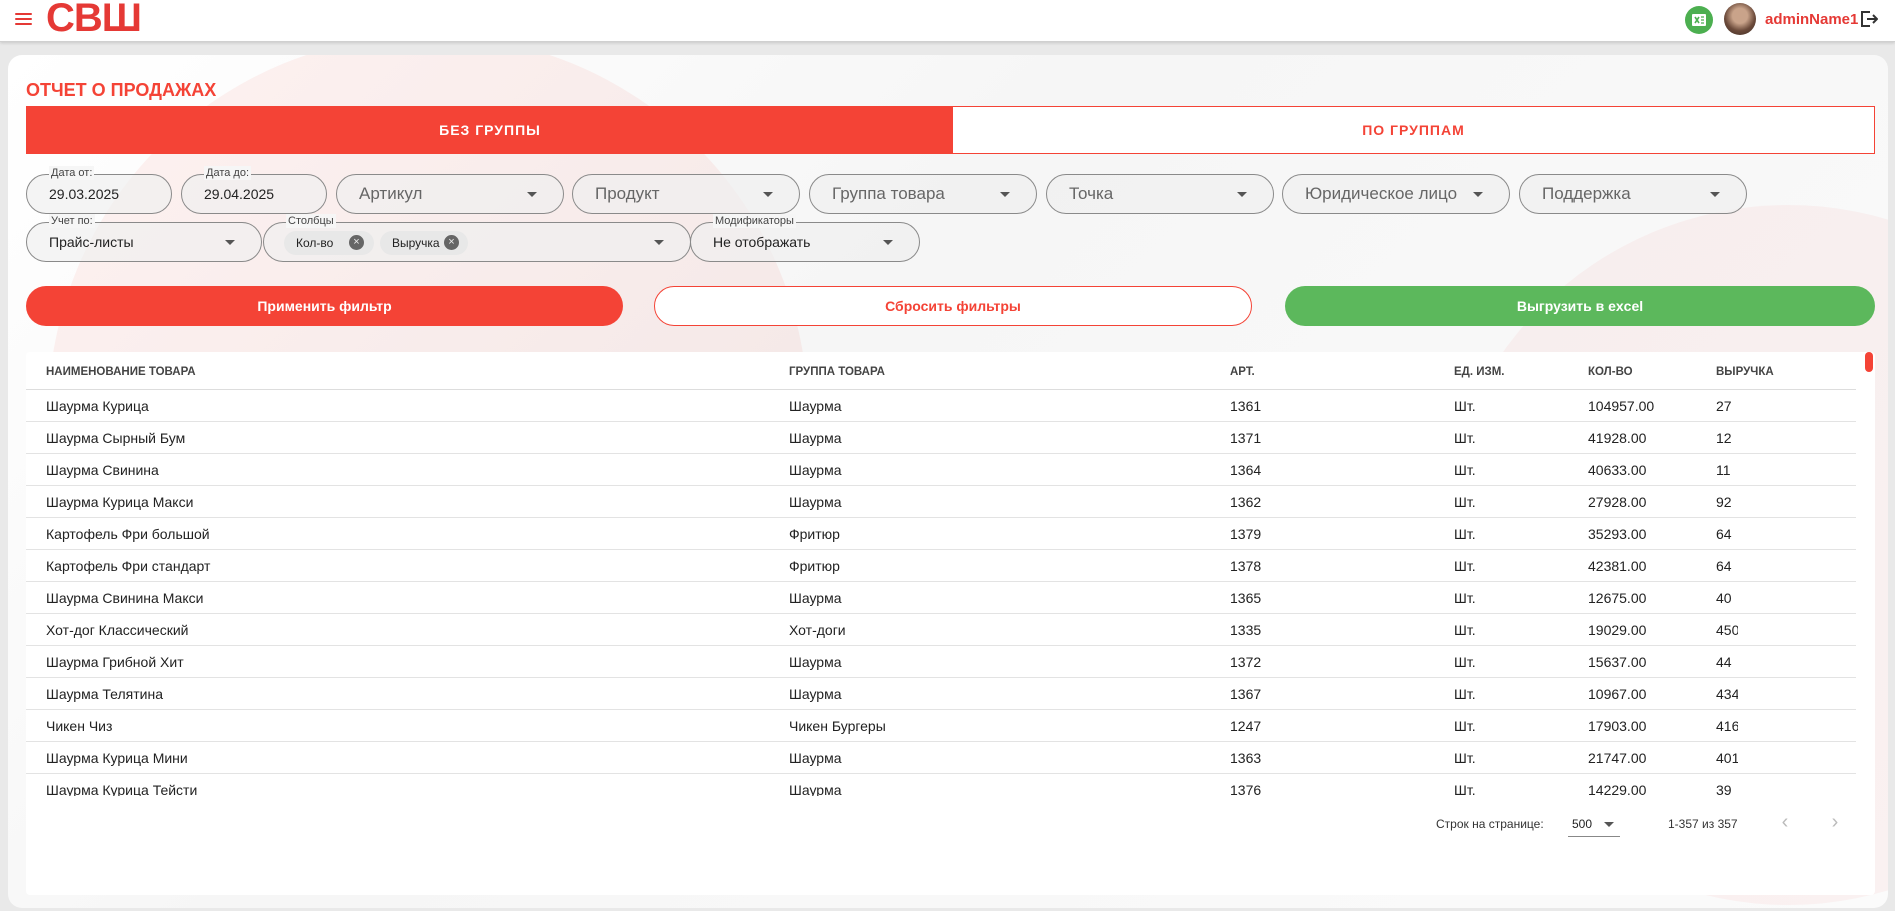  What do you see at coordinates (1246, 438) in the screenshot?
I see `cell-article: 1371` at bounding box center [1246, 438].